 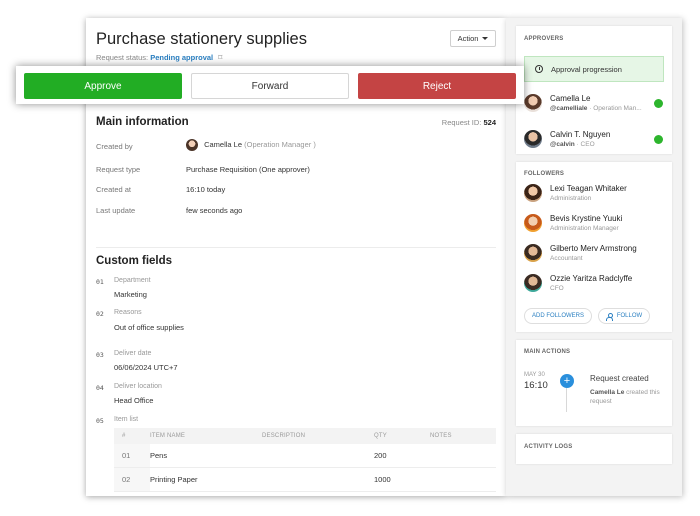 What do you see at coordinates (584, 228) in the screenshot?
I see `follower-role: Administration Manager` at bounding box center [584, 228].